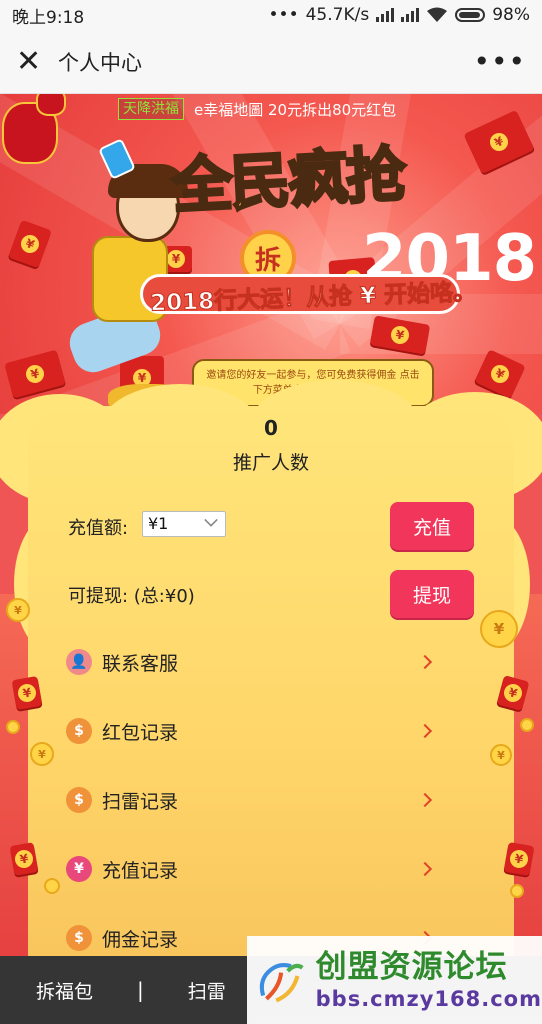 The height and width of the screenshot is (1024, 542). I want to click on recharge-label: 充值额:, so click(98, 528).